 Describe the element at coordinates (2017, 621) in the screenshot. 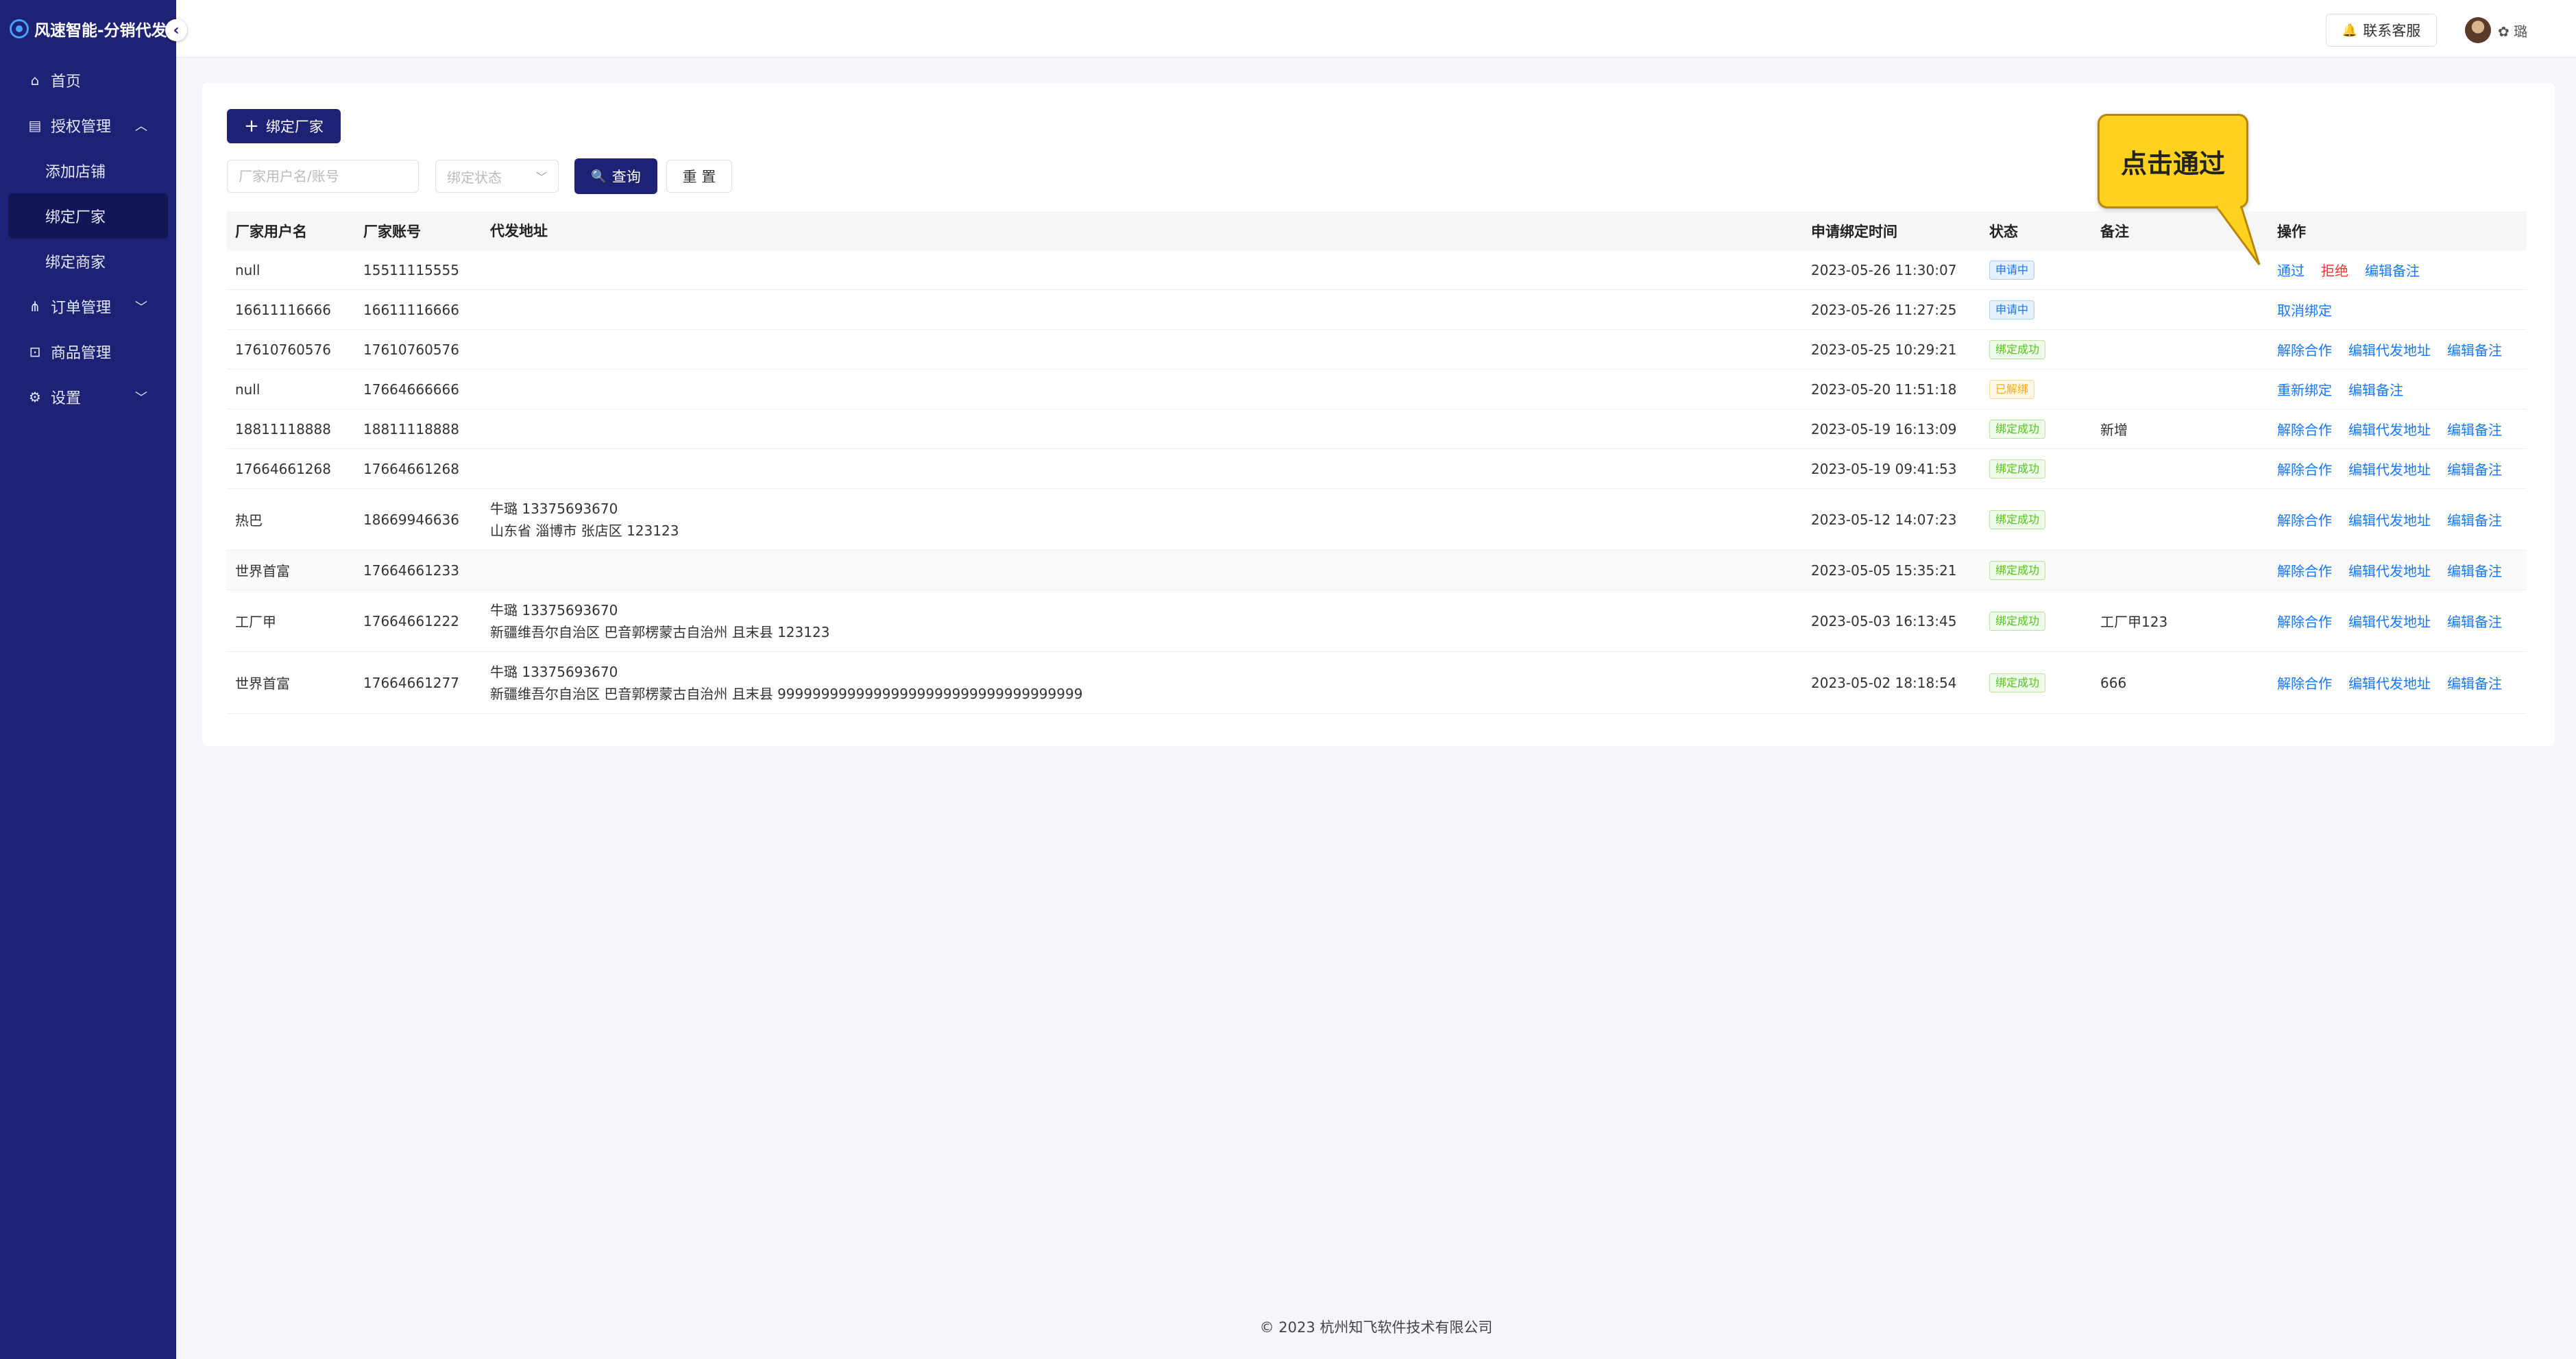

I see `status-badge: 绑定成功` at that location.